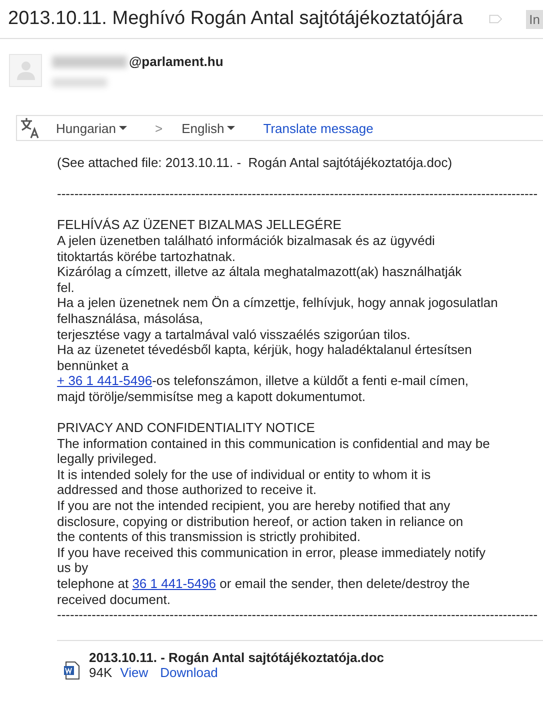 Image resolution: width=543 pixels, height=703 pixels. Describe the element at coordinates (79, 82) in the screenshot. I see `blurred-recipient` at that location.